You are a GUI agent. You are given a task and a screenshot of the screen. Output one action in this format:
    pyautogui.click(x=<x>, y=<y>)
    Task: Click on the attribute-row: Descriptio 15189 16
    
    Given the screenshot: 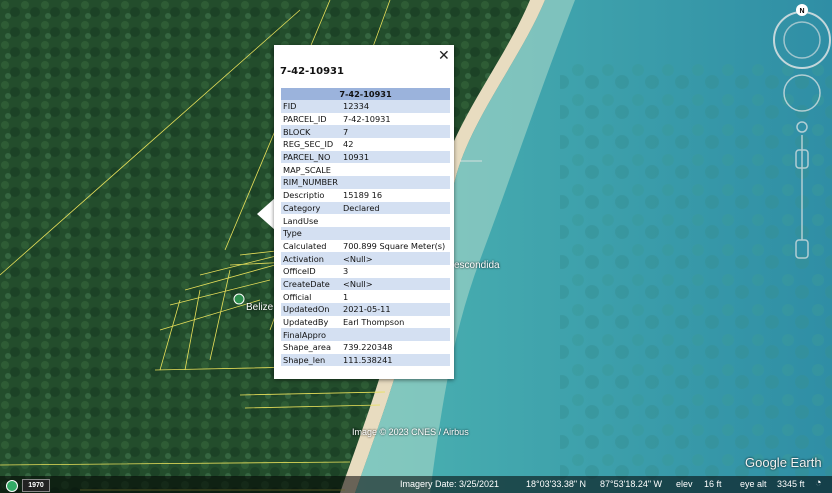 What is the action you would take?
    pyautogui.click(x=365, y=195)
    